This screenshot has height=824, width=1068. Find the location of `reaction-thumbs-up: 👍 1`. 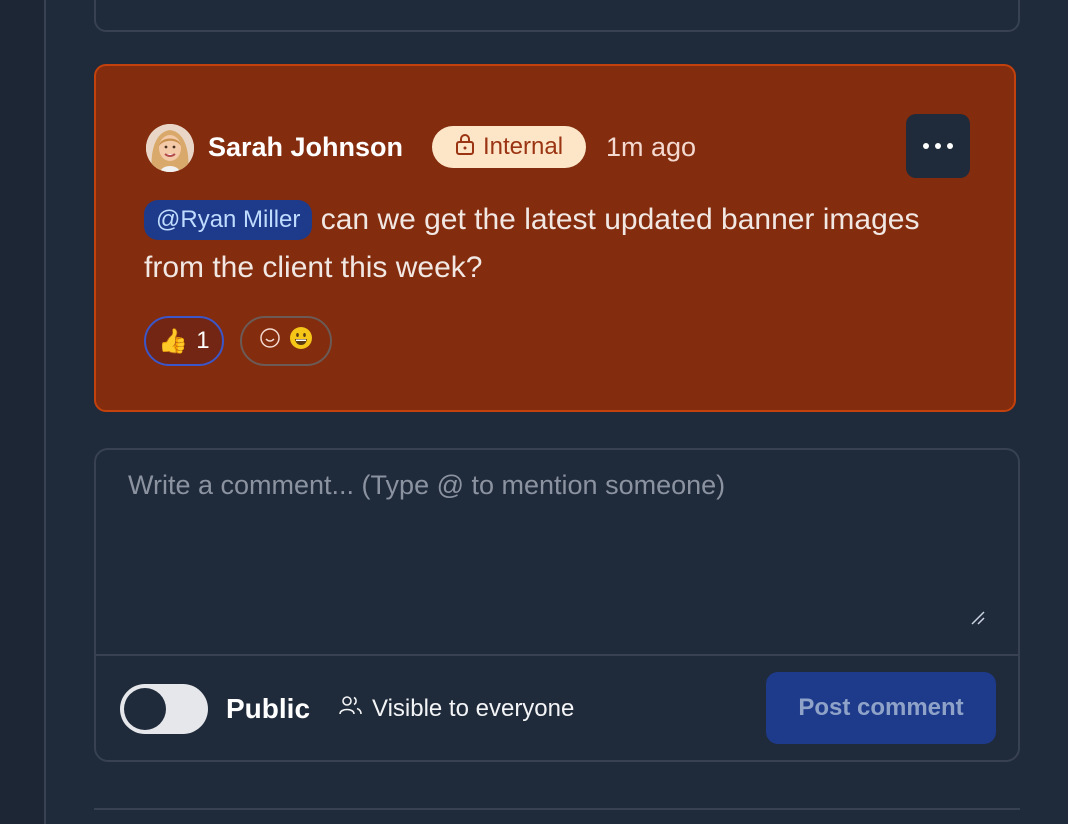

reaction-thumbs-up: 👍 1 is located at coordinates (184, 341).